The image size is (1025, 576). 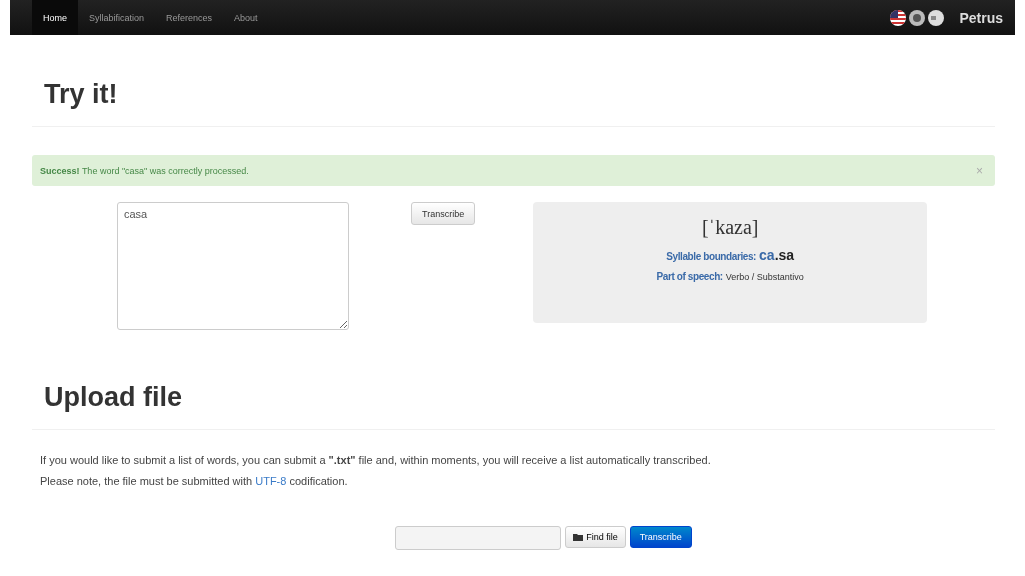 What do you see at coordinates (117, 17) in the screenshot?
I see `nav-item: Syllabification` at bounding box center [117, 17].